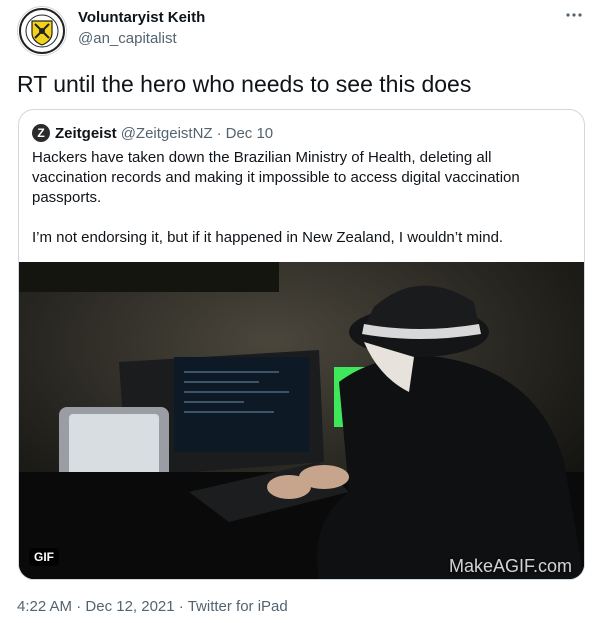  Describe the element at coordinates (511, 566) in the screenshot. I see `gif-watermark: MakeAGIF.com` at that location.